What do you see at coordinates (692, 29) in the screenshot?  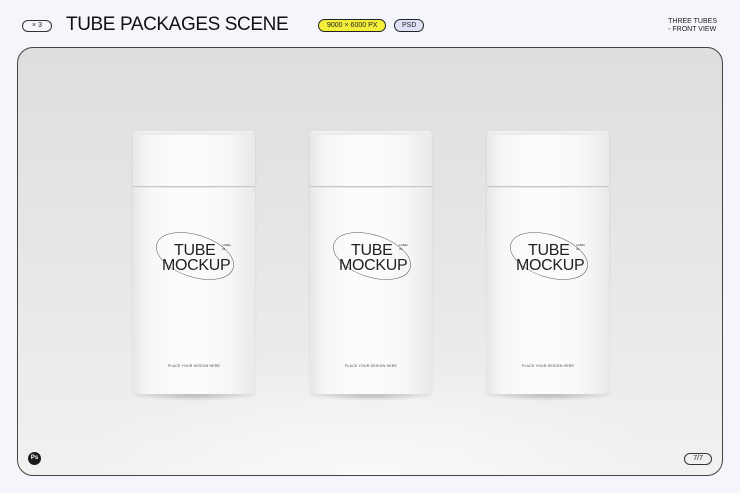 I see `view-note-line2: - FRONT VIEW` at bounding box center [692, 29].